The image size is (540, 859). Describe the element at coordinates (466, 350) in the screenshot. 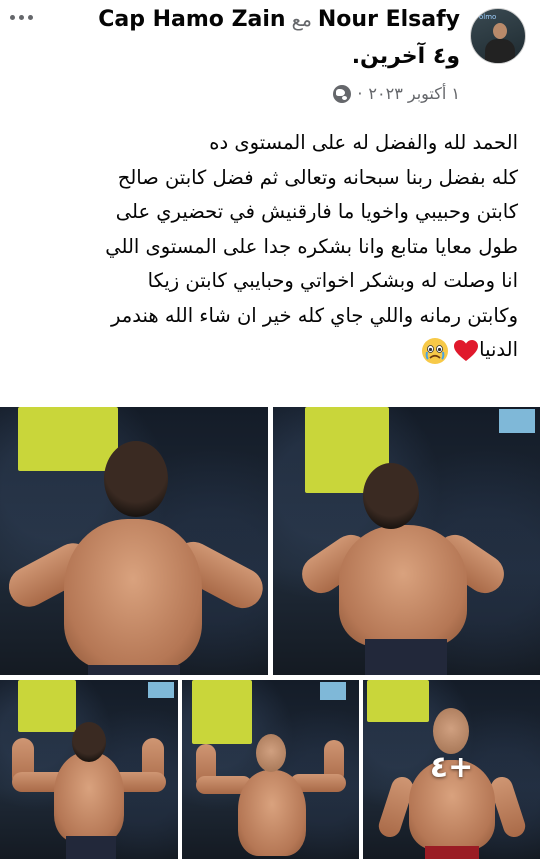

I see `heart-icon` at that location.